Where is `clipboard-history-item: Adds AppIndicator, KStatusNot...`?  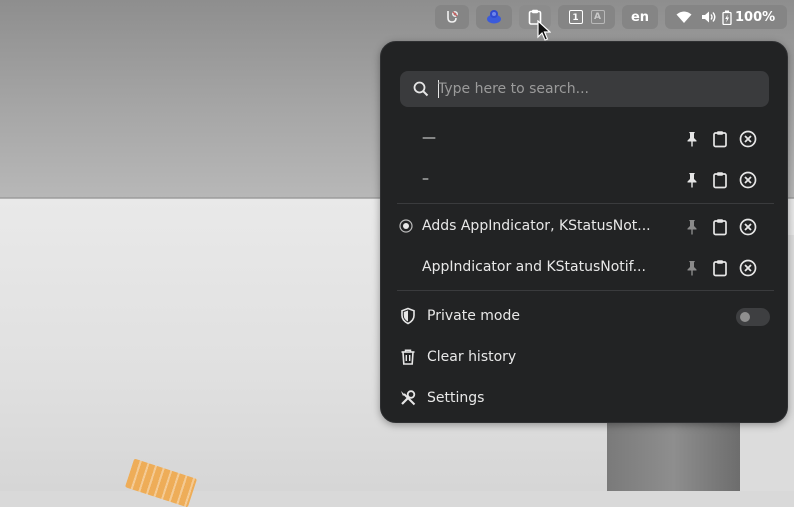 clipboard-history-item: Adds AppIndicator, KStatusNot... is located at coordinates (584, 226).